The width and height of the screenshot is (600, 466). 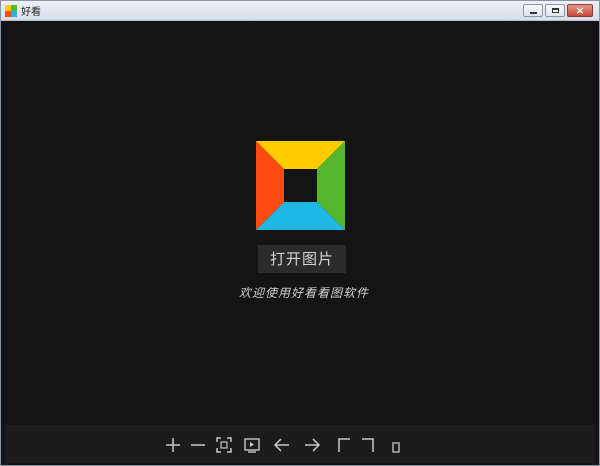 What do you see at coordinates (300, 185) in the screenshot?
I see `haokan-logo` at bounding box center [300, 185].